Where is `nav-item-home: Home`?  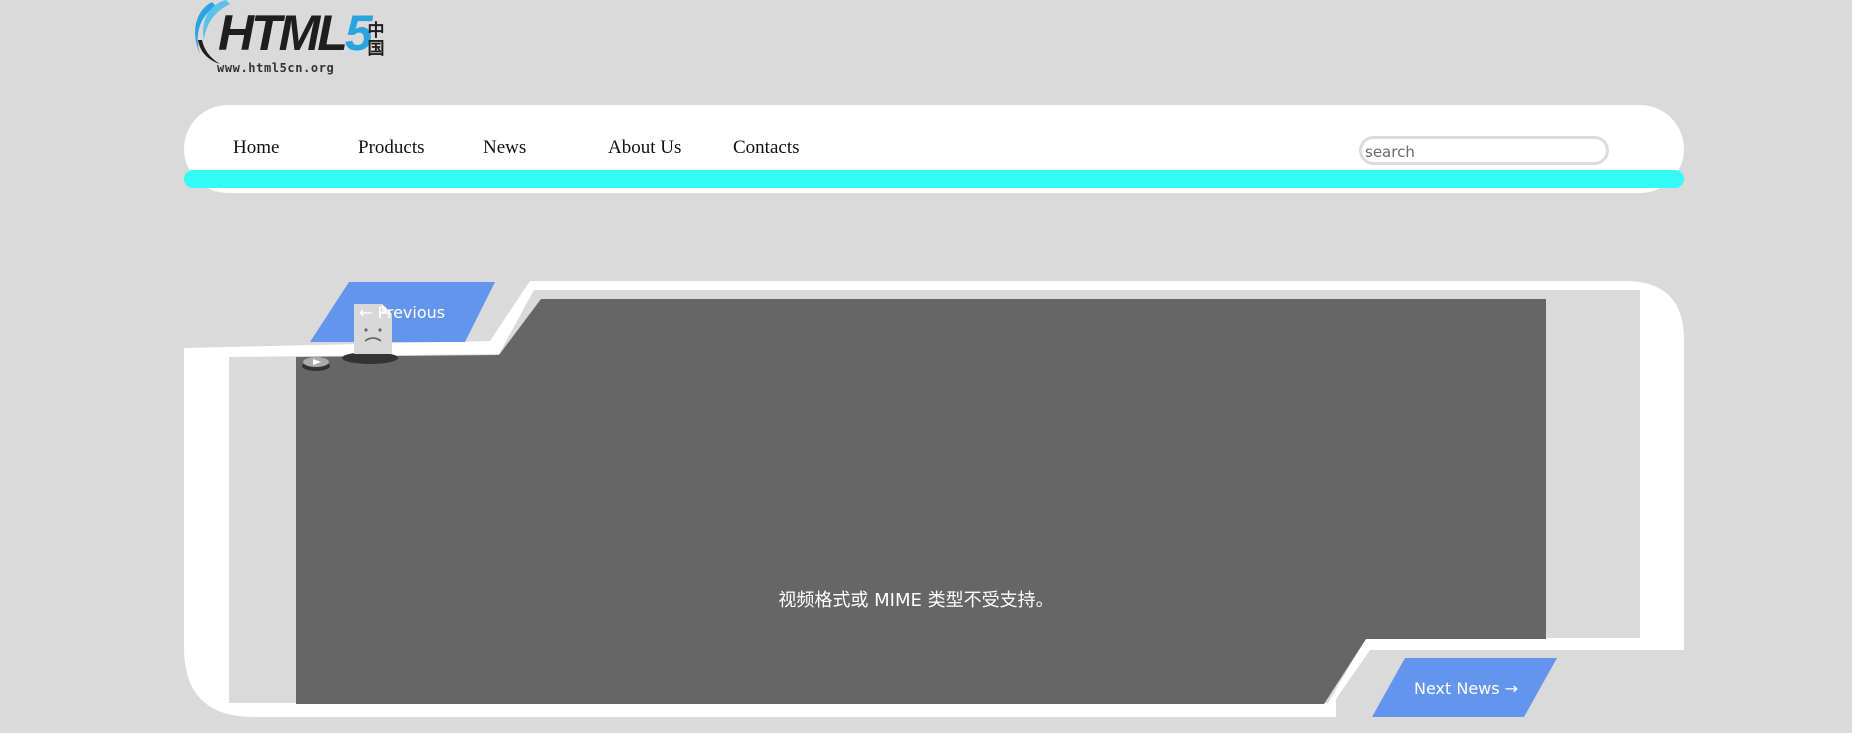 nav-item-home: Home is located at coordinates (256, 148).